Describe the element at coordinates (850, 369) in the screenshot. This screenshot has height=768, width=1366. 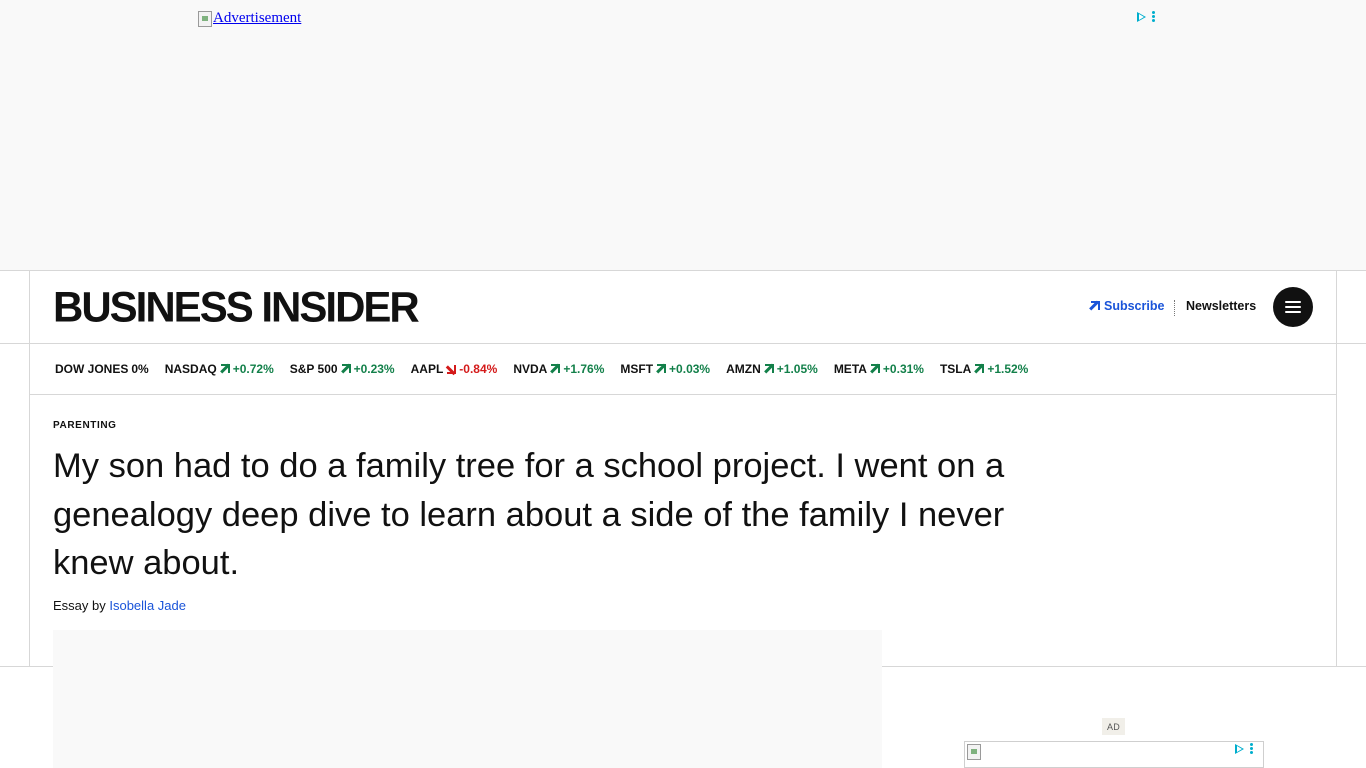
I see `ticker-symbol: META` at that location.